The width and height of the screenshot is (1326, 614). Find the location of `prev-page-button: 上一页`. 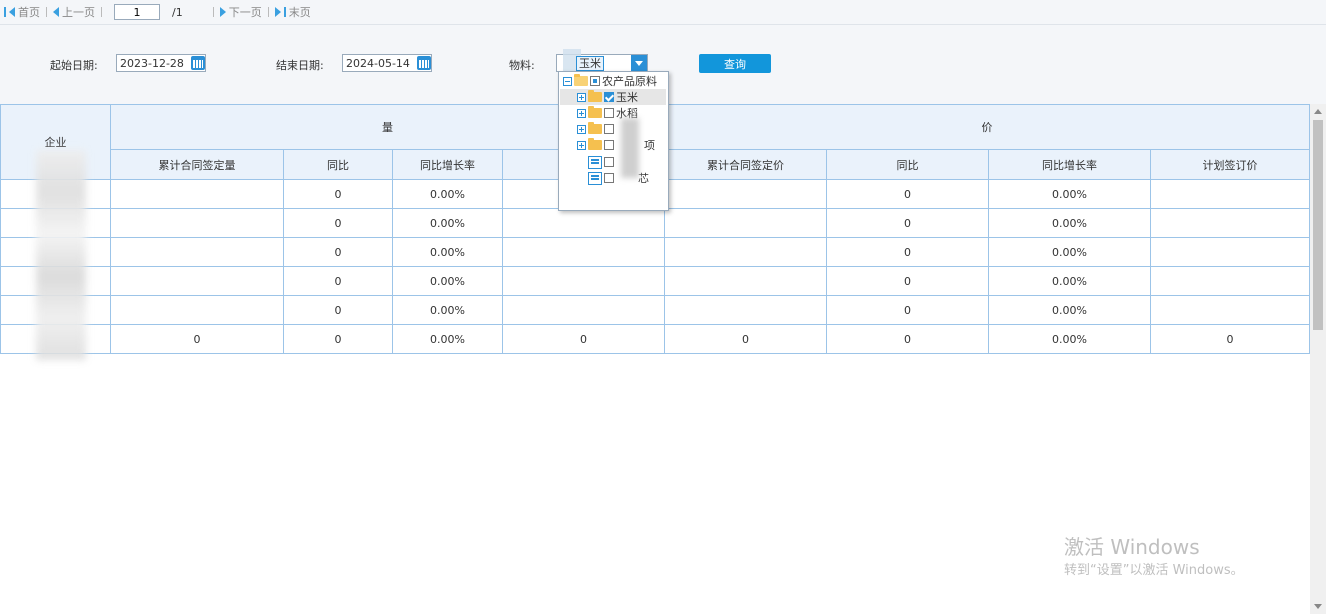

prev-page-button: 上一页 is located at coordinates (74, 12).